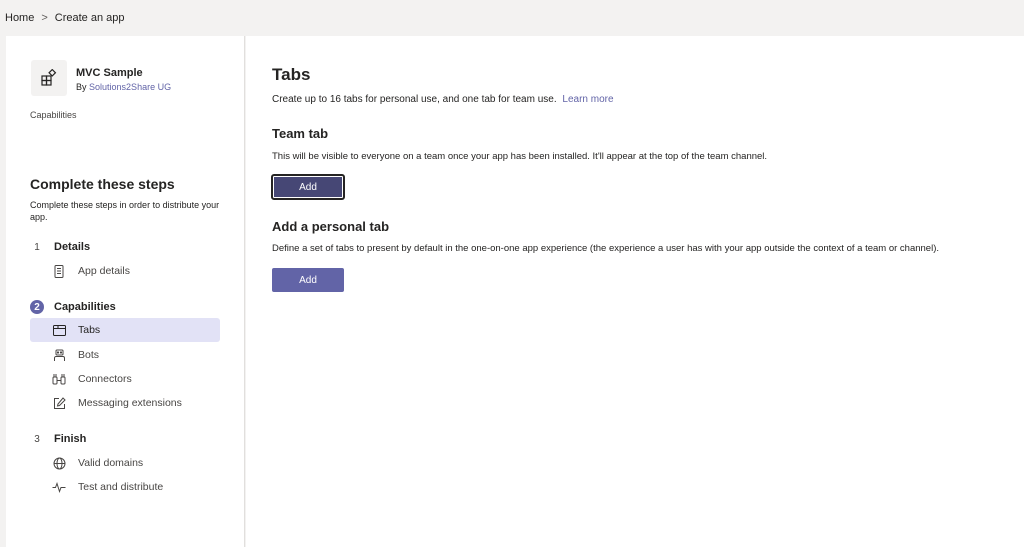 This screenshot has width=1024, height=547. What do you see at coordinates (89, 355) in the screenshot?
I see `sidebar-item-label: Bots` at bounding box center [89, 355].